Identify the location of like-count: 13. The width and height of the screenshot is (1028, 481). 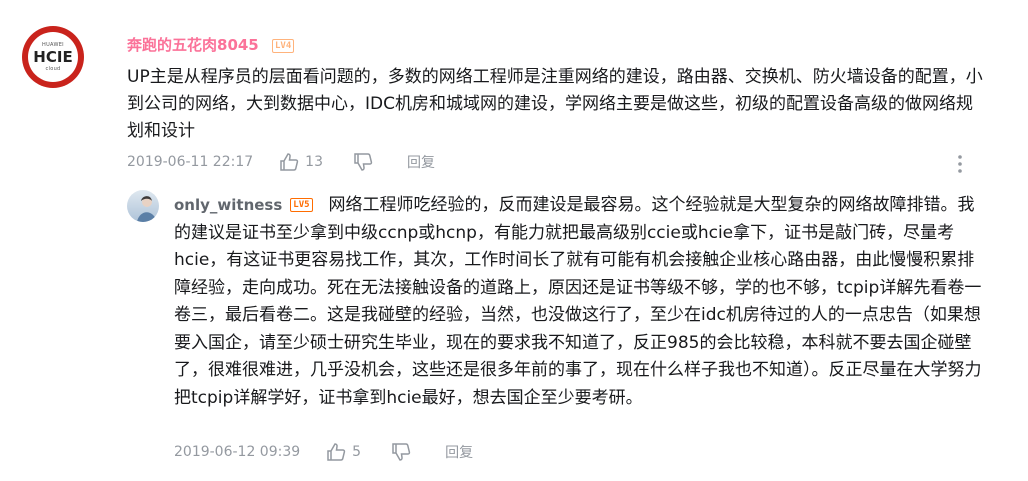
(314, 162).